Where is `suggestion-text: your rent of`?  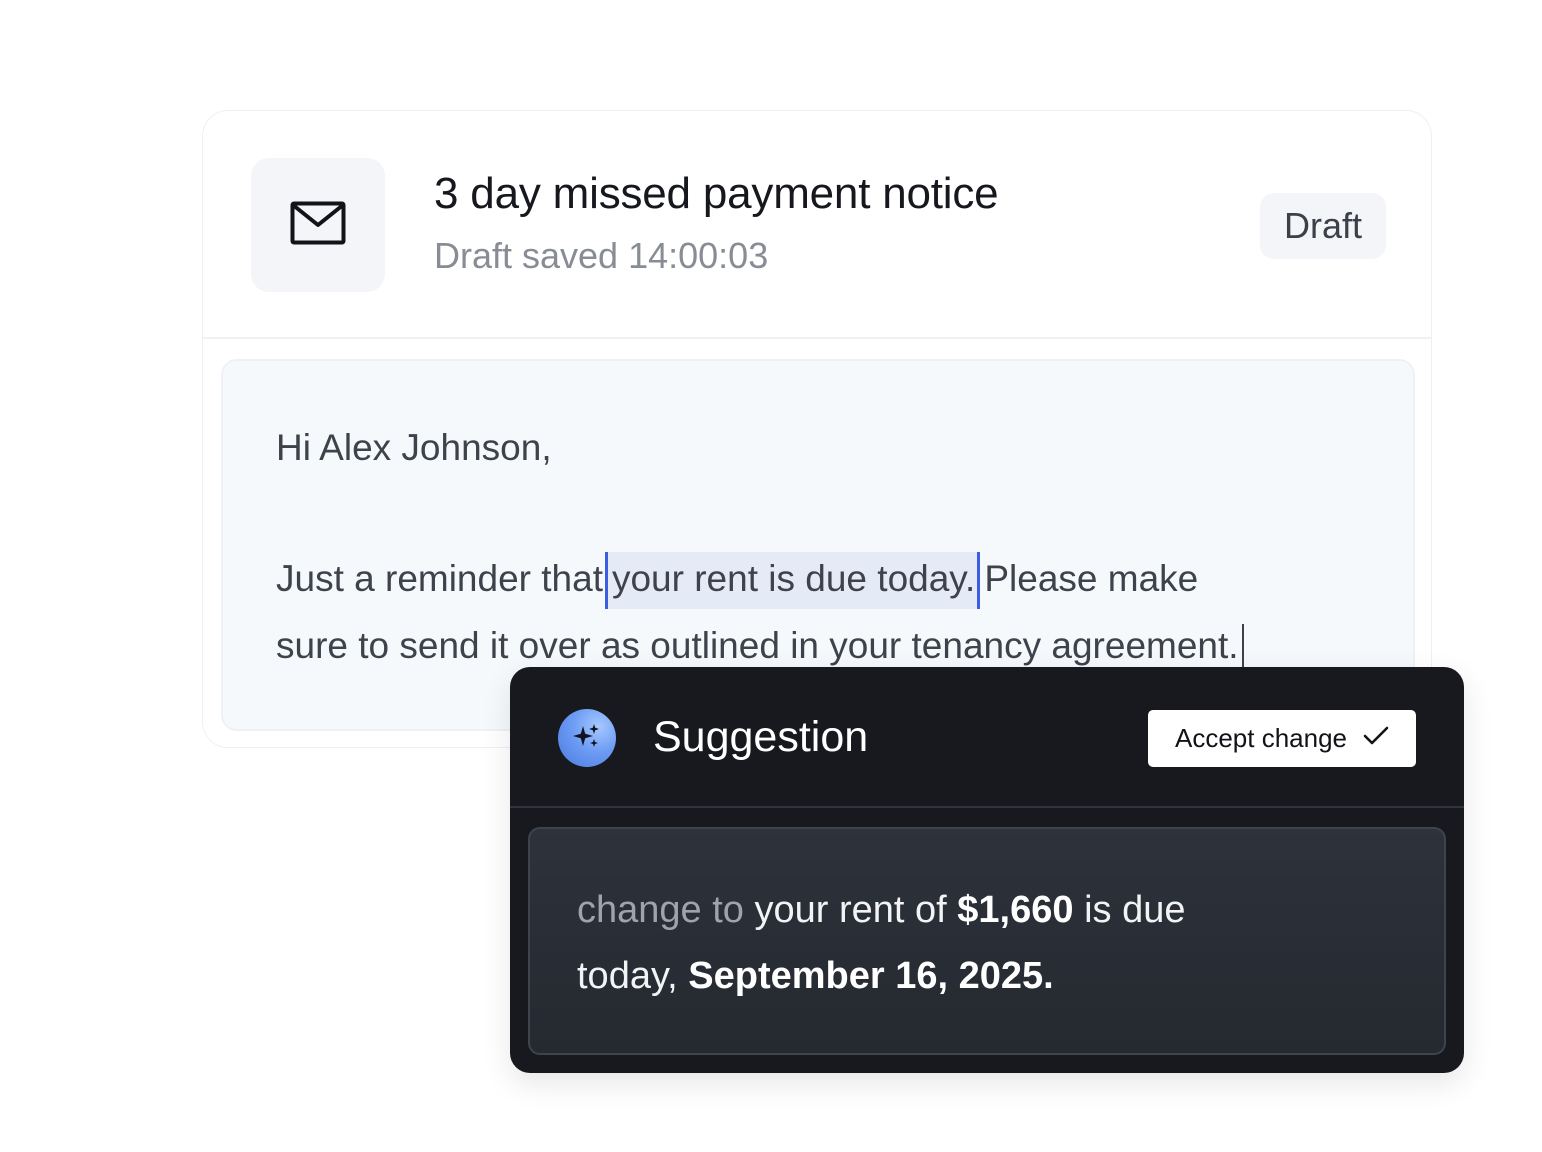
suggestion-text: your rent of is located at coordinates (850, 910).